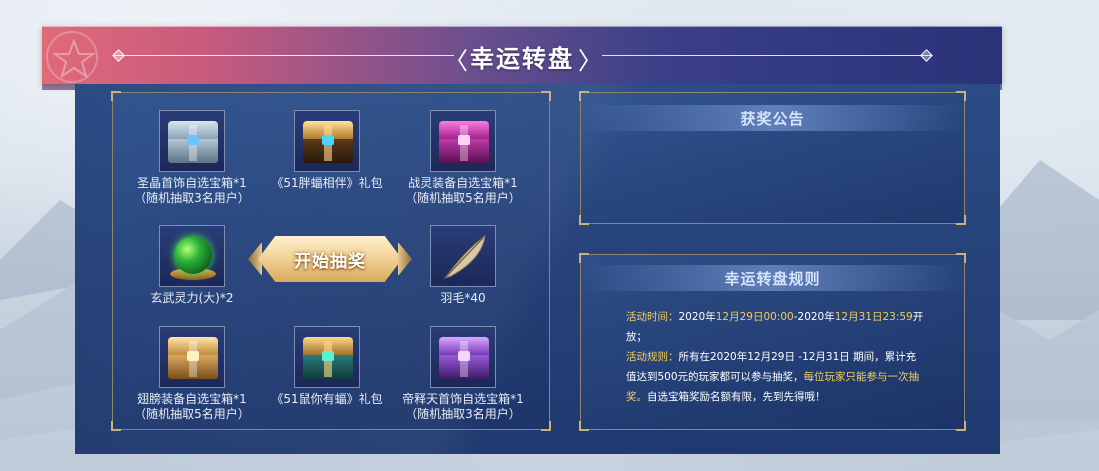  What do you see at coordinates (192, 183) in the screenshot?
I see `prize-name: 圣晶首饰自选宝箱*1` at bounding box center [192, 183].